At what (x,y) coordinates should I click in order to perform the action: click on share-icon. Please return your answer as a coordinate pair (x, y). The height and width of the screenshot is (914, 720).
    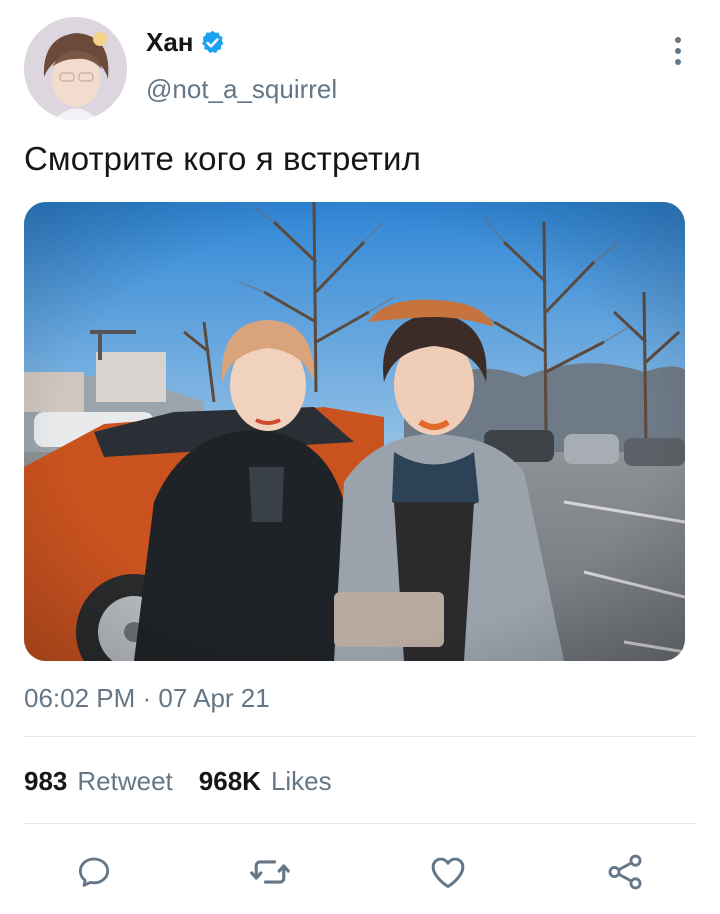
    Looking at the image, I should click on (625, 872).